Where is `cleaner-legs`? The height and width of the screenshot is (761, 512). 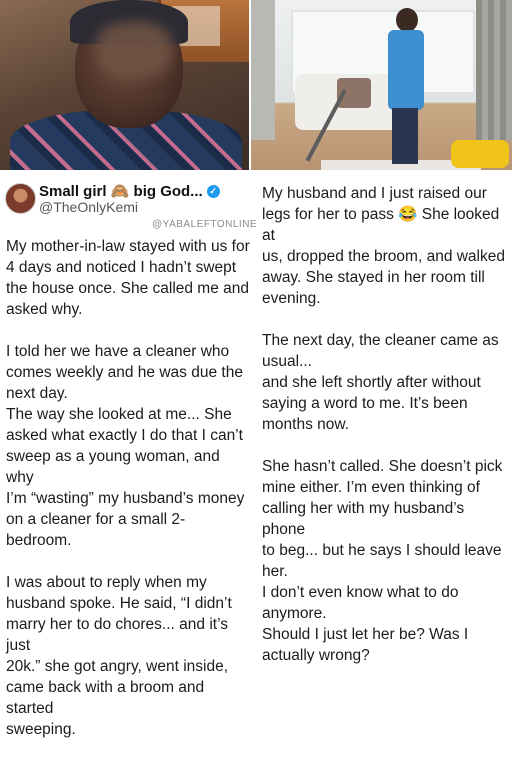
cleaner-legs is located at coordinates (405, 136).